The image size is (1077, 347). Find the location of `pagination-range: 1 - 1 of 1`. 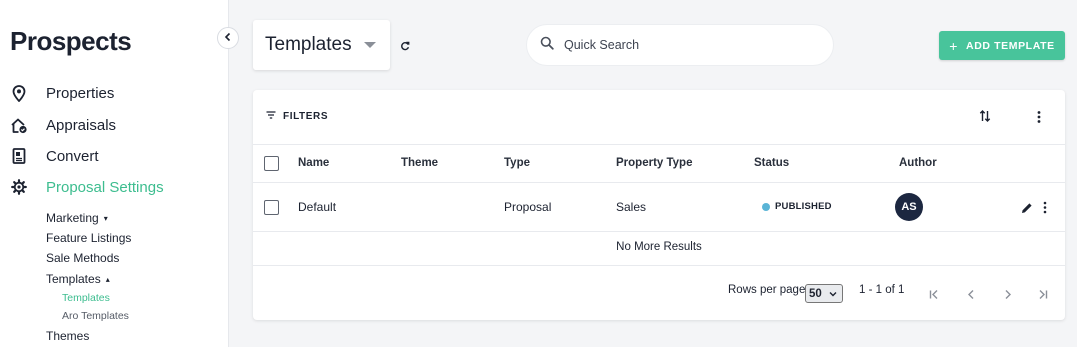

pagination-range: 1 - 1 of 1 is located at coordinates (882, 290).